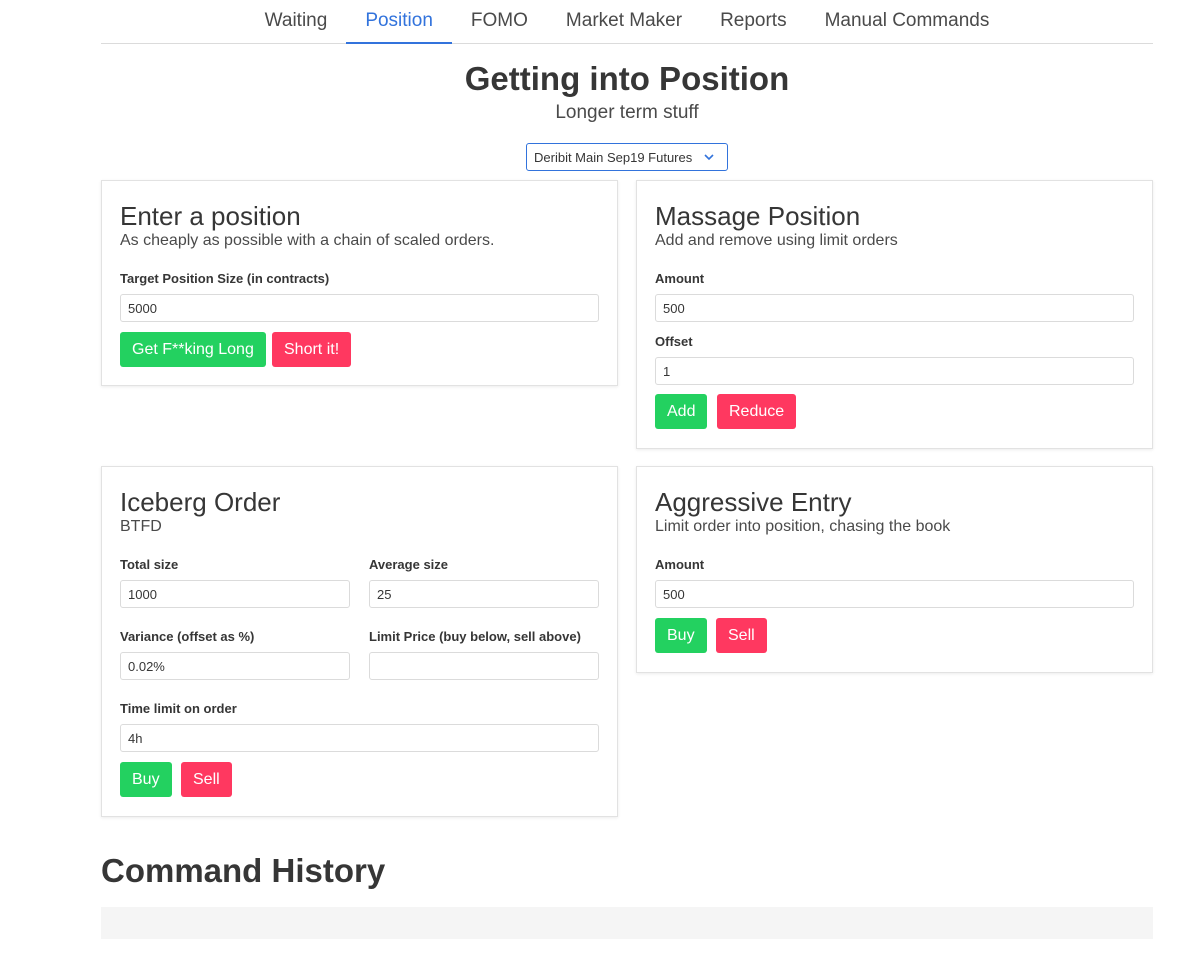 This screenshot has width=1200, height=974. Describe the element at coordinates (225, 278) in the screenshot. I see `target-size-label: Target Position Size (in contracts)` at that location.